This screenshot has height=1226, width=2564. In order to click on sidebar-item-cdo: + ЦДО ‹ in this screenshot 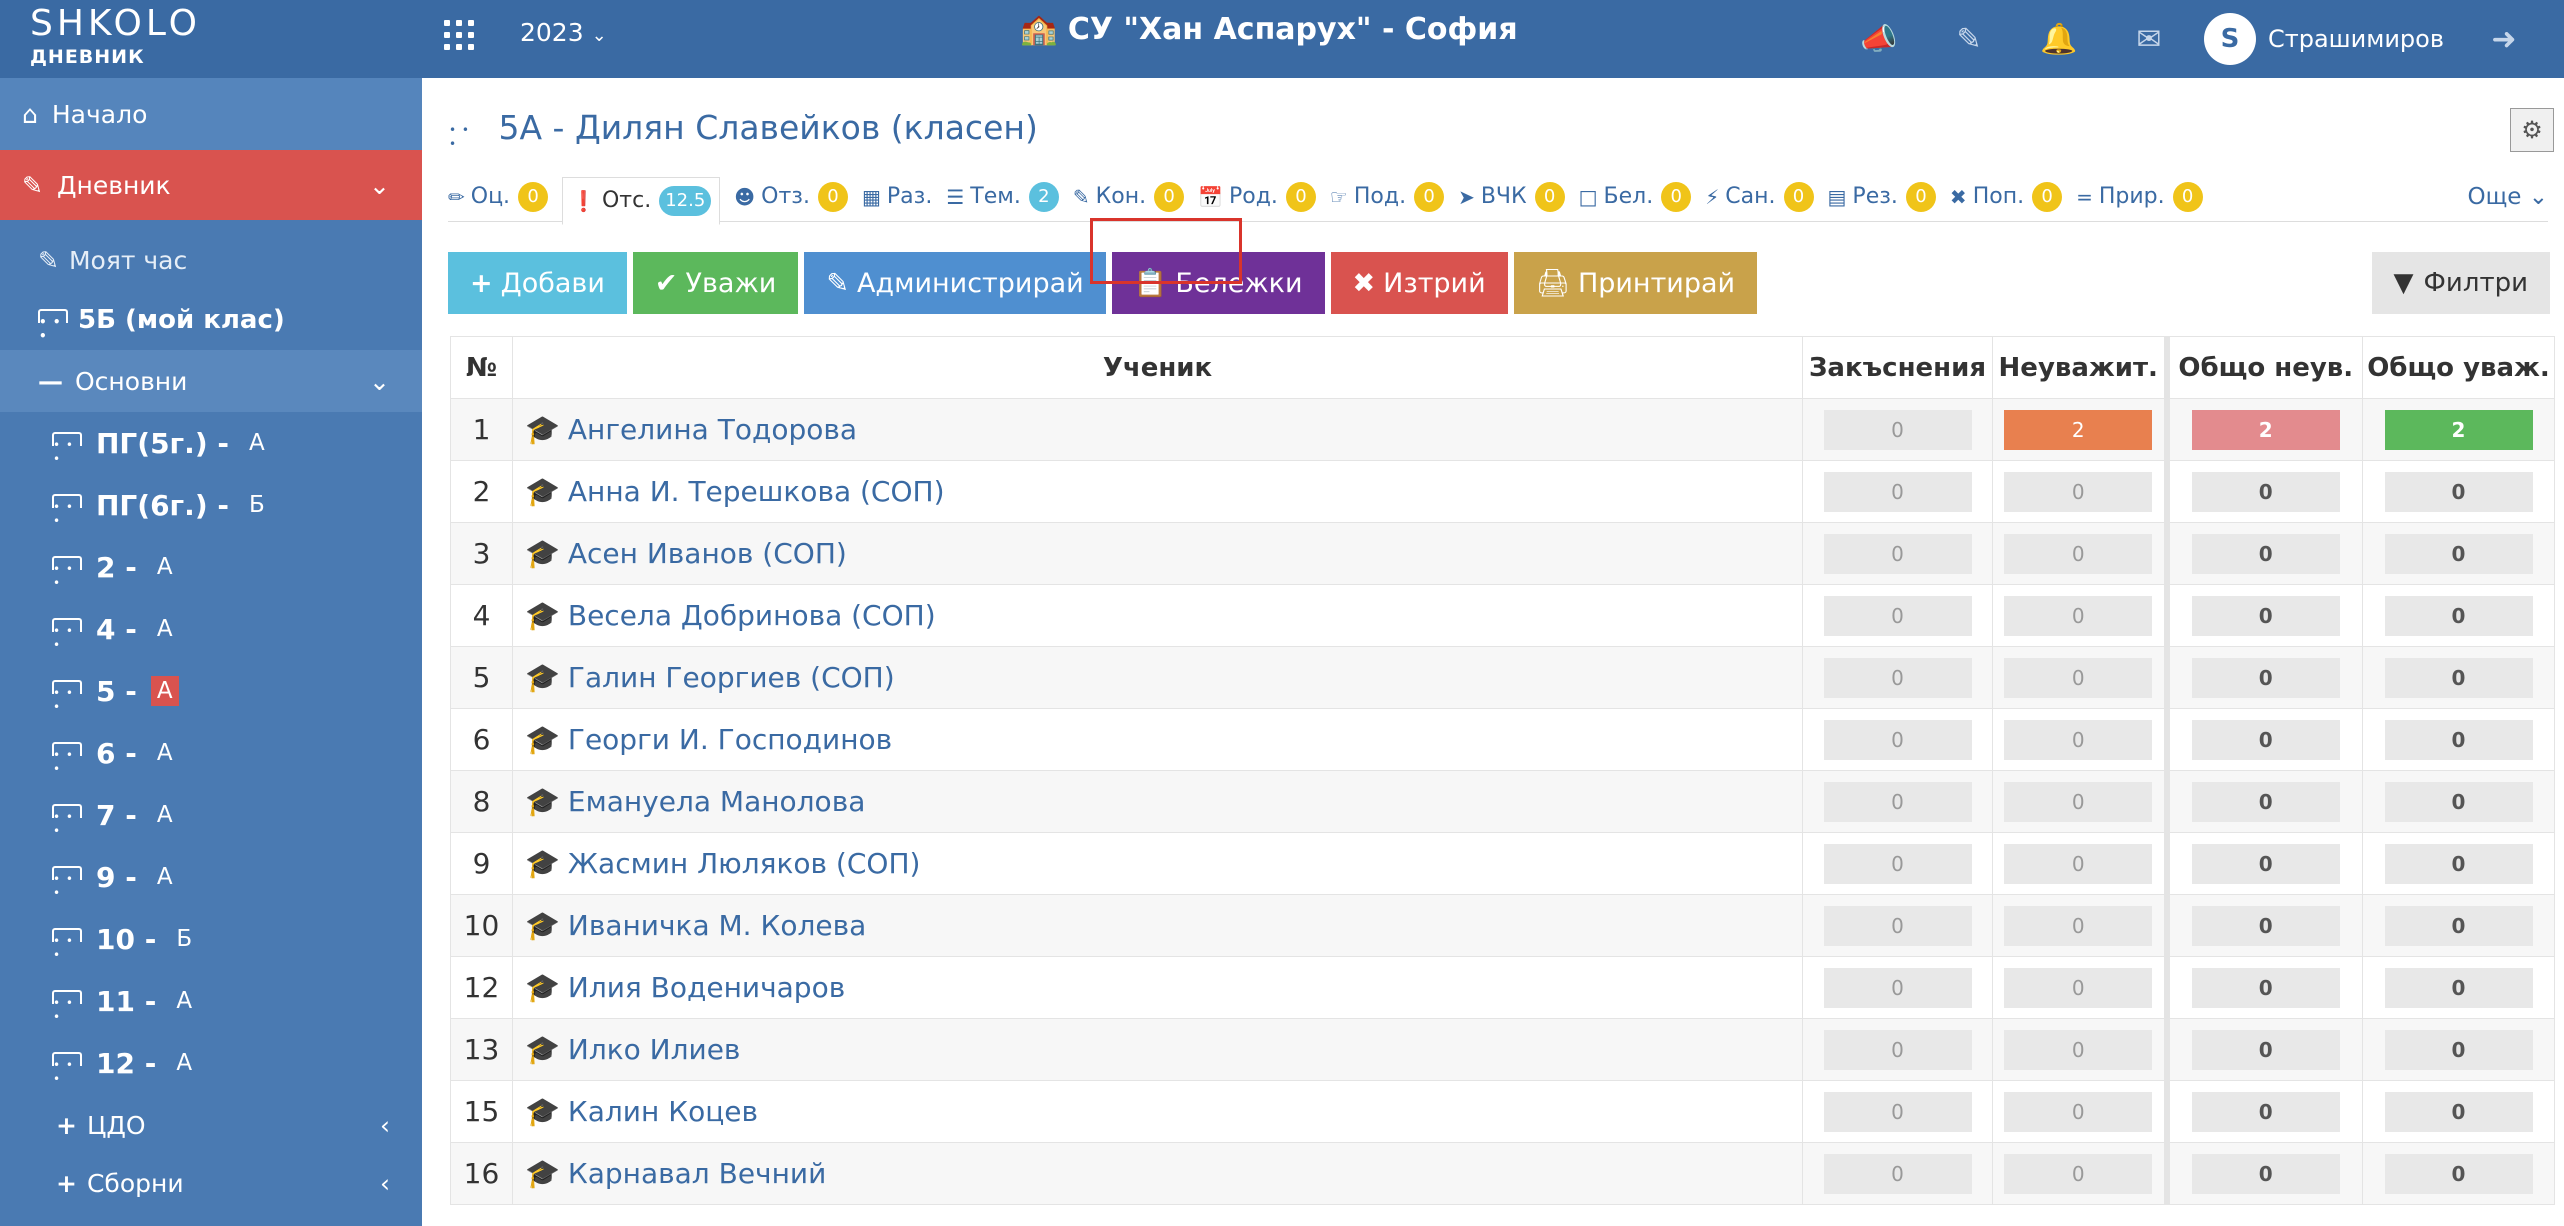, I will do `click(211, 1125)`.